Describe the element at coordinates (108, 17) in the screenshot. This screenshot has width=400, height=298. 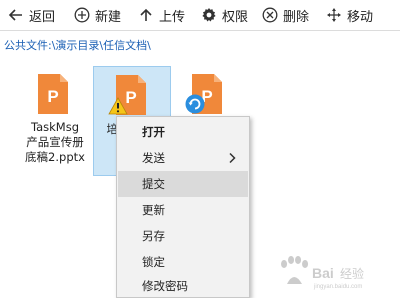
I see `new-label: 新建` at that location.